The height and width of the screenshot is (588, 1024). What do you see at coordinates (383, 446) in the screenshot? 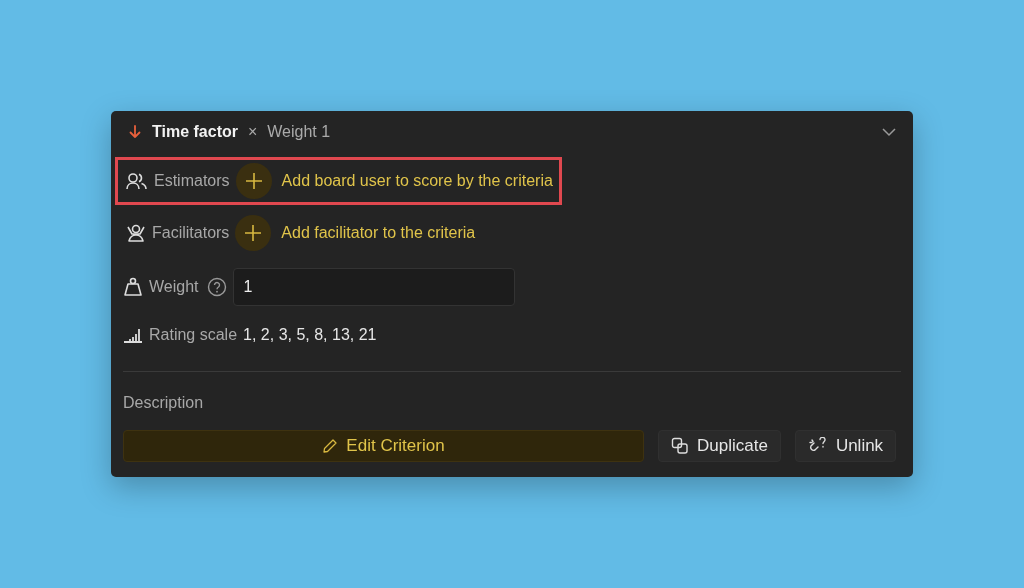
I see `edit-button: Edit Criterion` at bounding box center [383, 446].